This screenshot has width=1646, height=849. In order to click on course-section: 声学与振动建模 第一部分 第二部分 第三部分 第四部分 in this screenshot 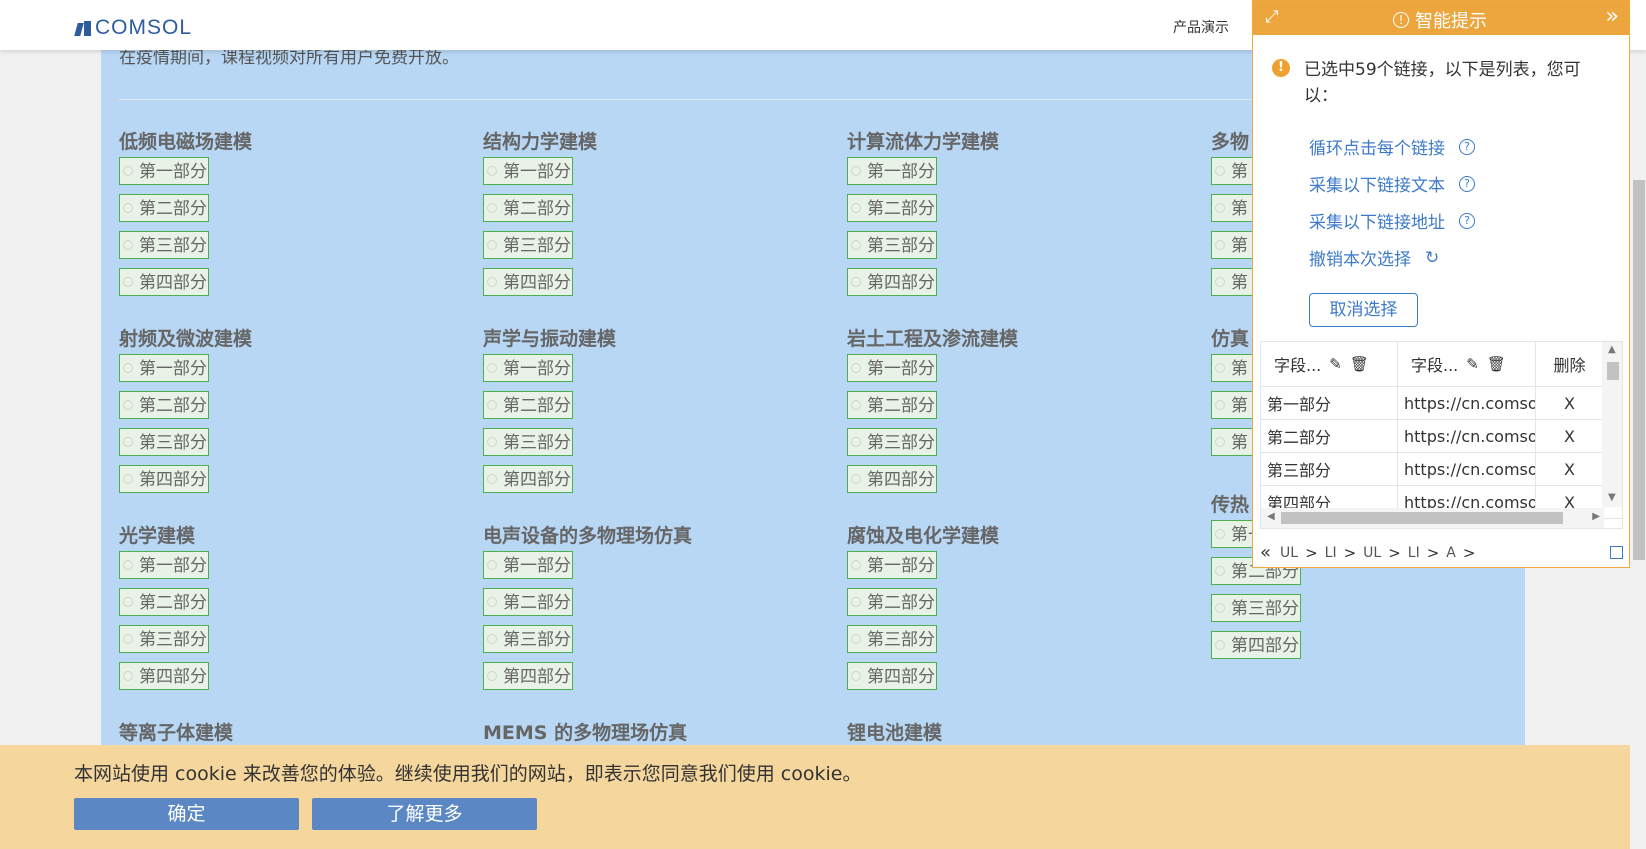, I will do `click(633, 413)`.